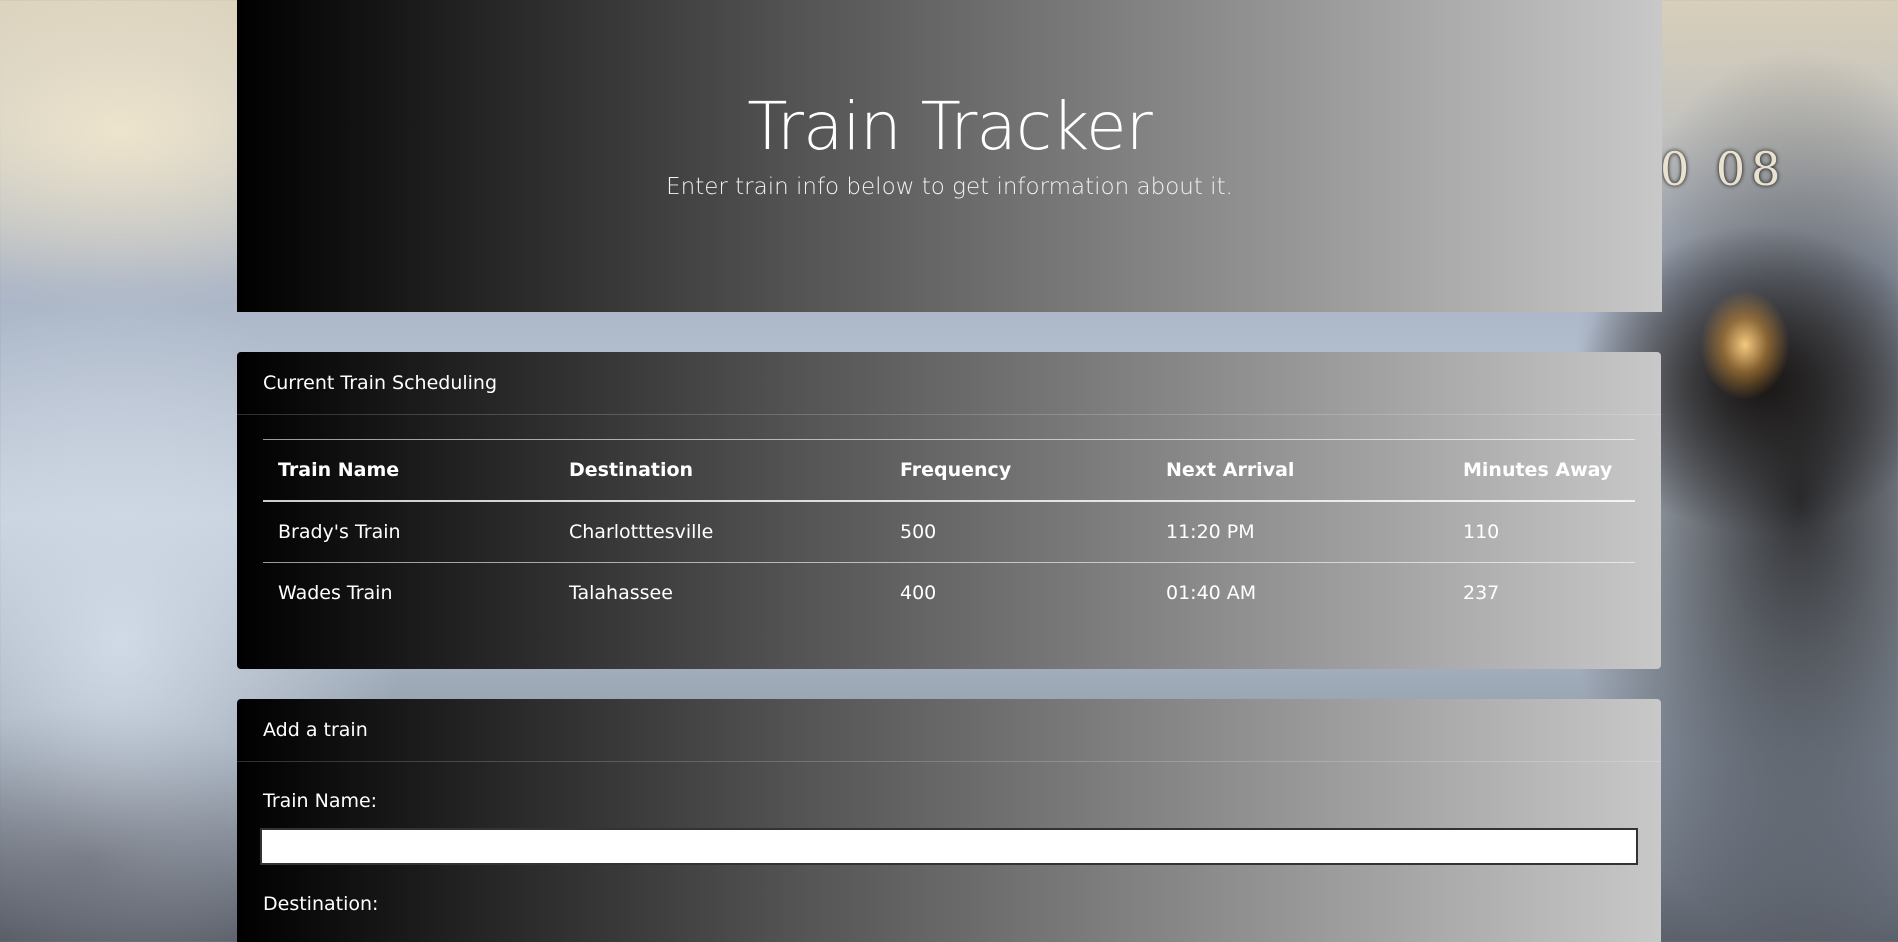 This screenshot has height=942, width=1898. Describe the element at coordinates (631, 470) in the screenshot. I see `column-header-destination: Destination` at that location.